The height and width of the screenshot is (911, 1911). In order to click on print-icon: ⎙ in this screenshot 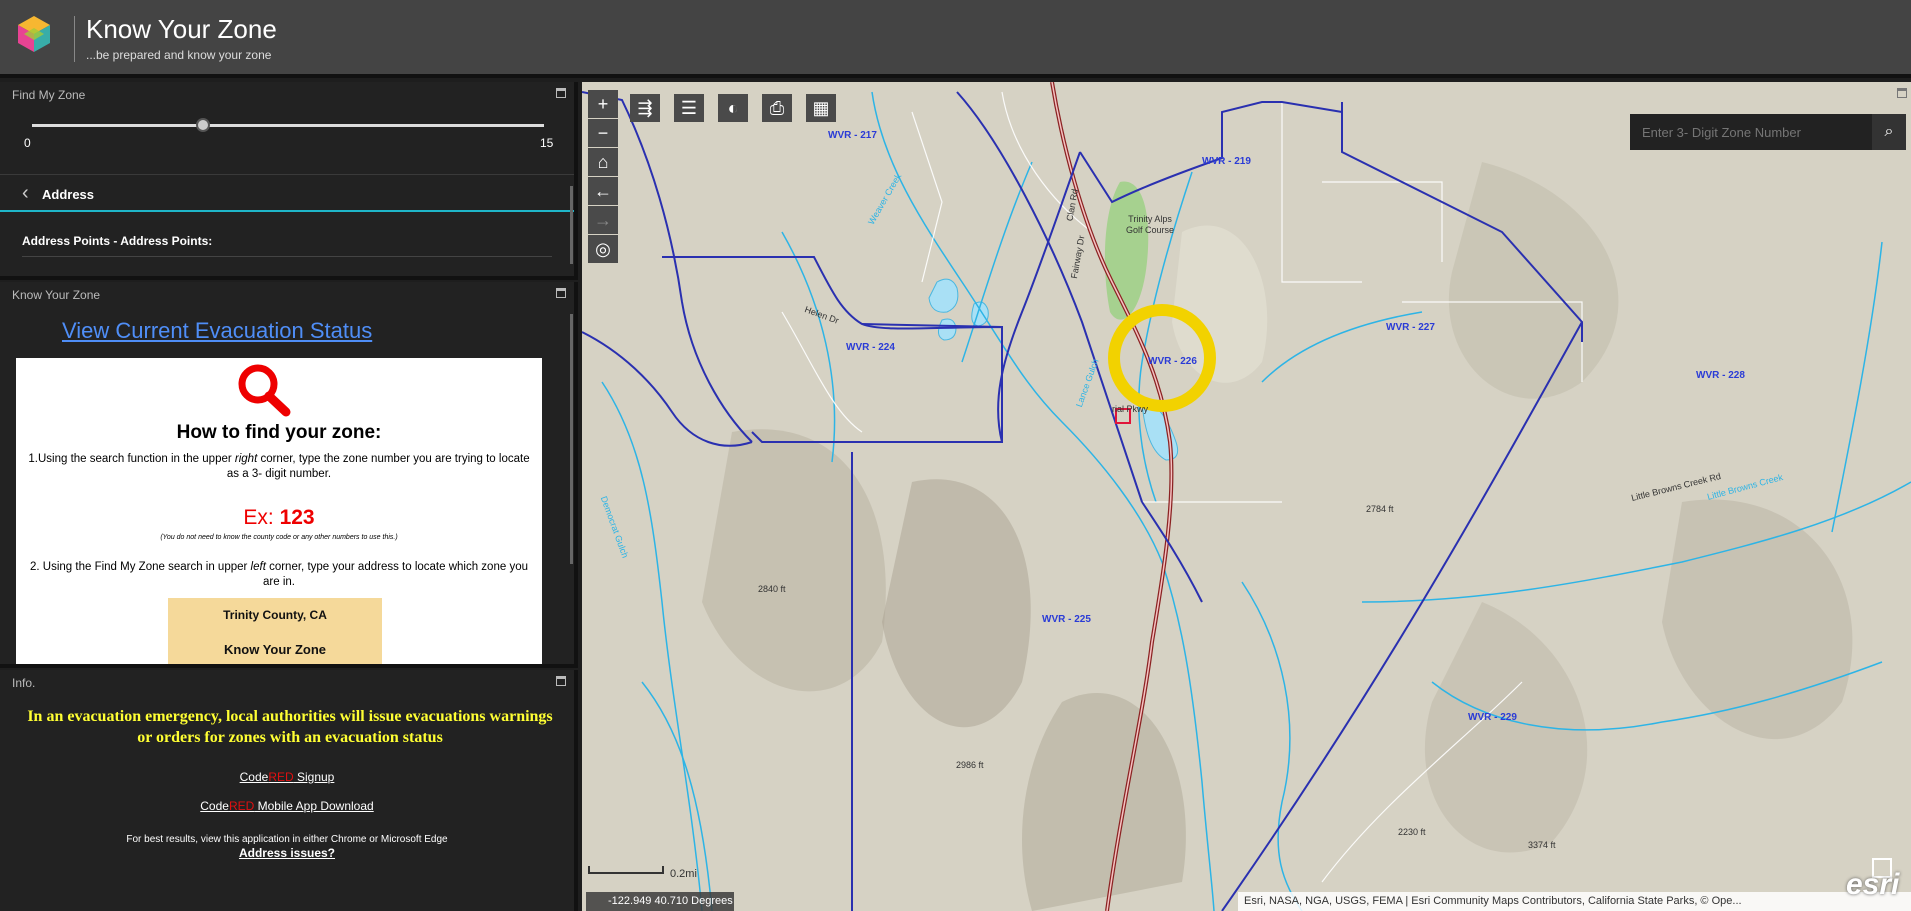, I will do `click(777, 108)`.